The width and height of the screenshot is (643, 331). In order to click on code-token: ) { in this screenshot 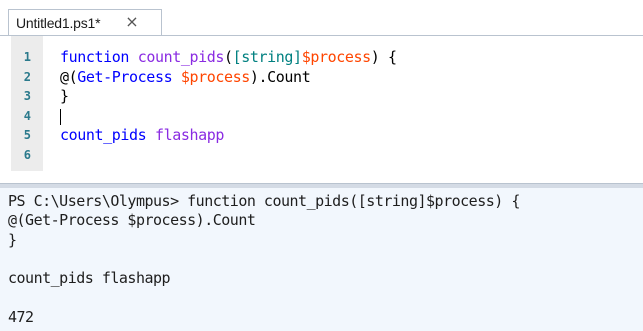, I will do `click(383, 57)`.